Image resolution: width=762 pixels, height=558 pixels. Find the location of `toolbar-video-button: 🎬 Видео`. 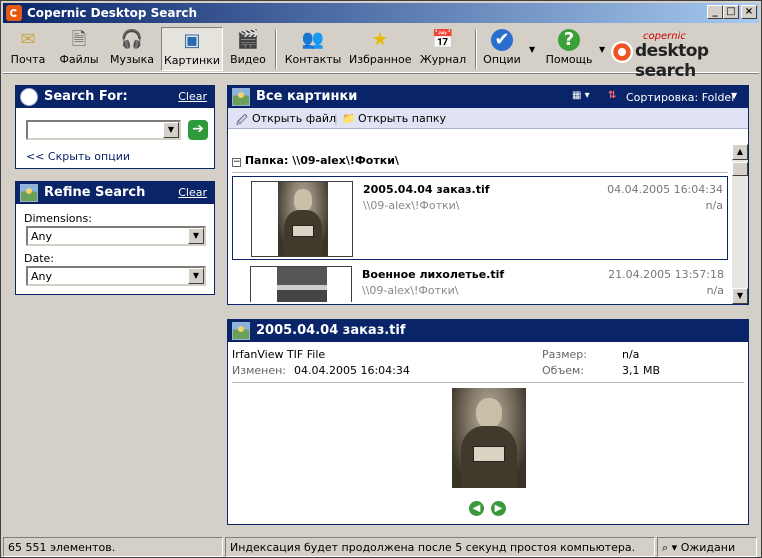

toolbar-video-button: 🎬 Видео is located at coordinates (248, 49).